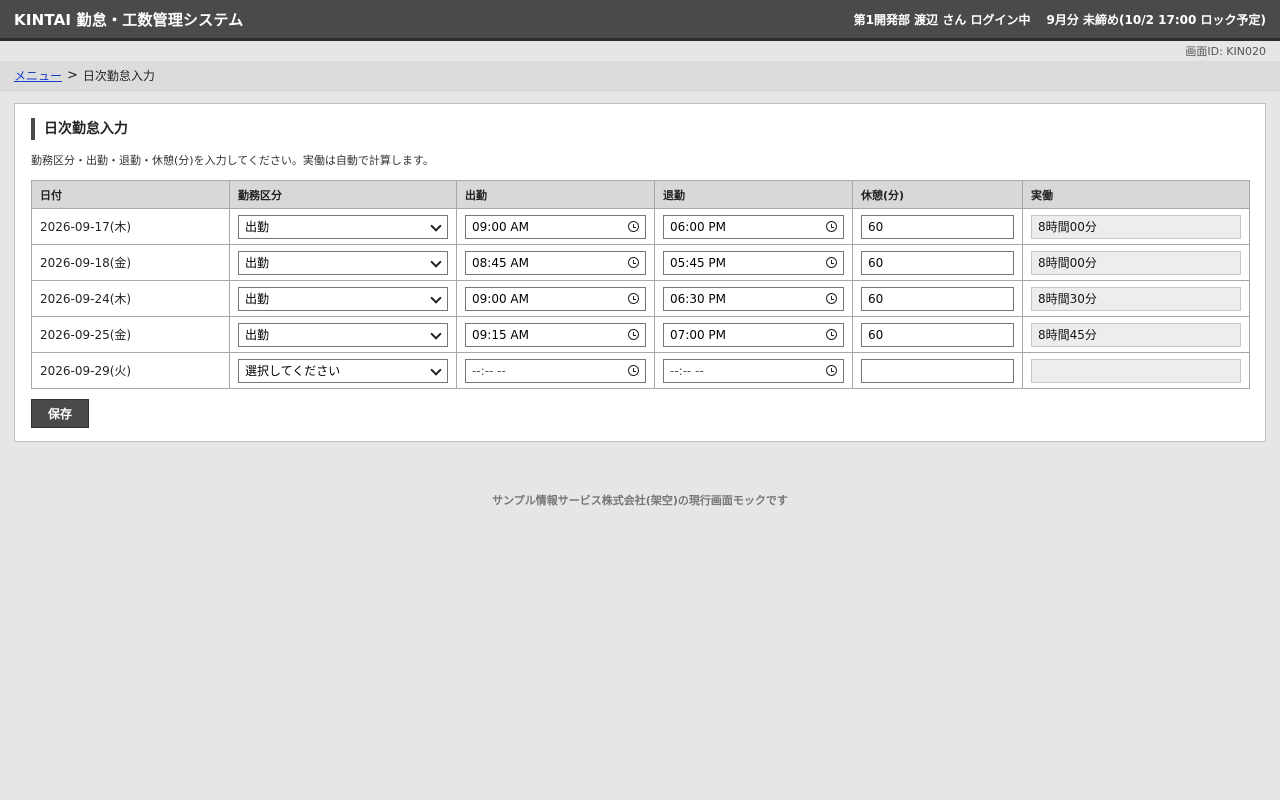  I want to click on date-cell: 2026-09-25(金), so click(130, 334).